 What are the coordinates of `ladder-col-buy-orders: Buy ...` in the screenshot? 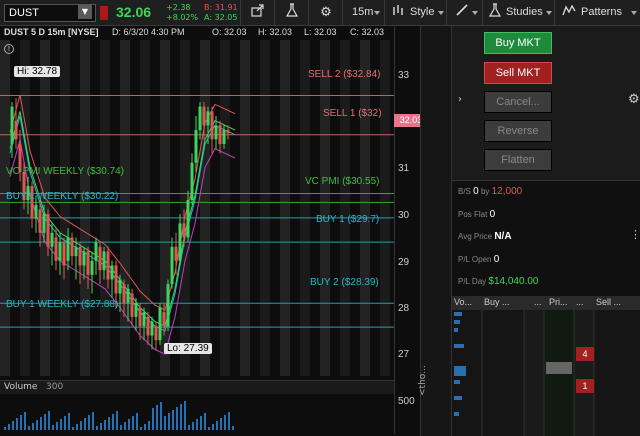 It's located at (497, 302).